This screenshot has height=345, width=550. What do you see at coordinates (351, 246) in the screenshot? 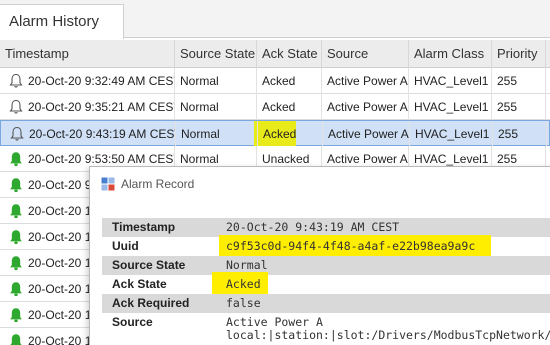
I see `field-value: c9f53c0d-94f4-4f48-a4af-e22b98ea9a9c` at bounding box center [351, 246].